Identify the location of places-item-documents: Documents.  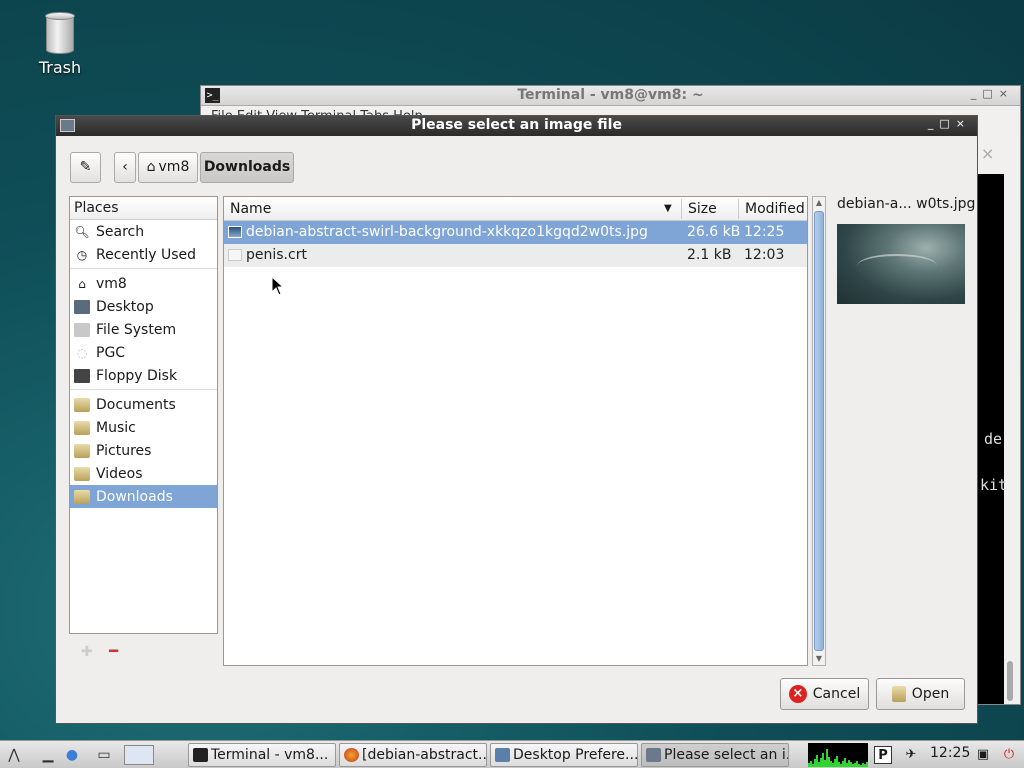
(143, 404).